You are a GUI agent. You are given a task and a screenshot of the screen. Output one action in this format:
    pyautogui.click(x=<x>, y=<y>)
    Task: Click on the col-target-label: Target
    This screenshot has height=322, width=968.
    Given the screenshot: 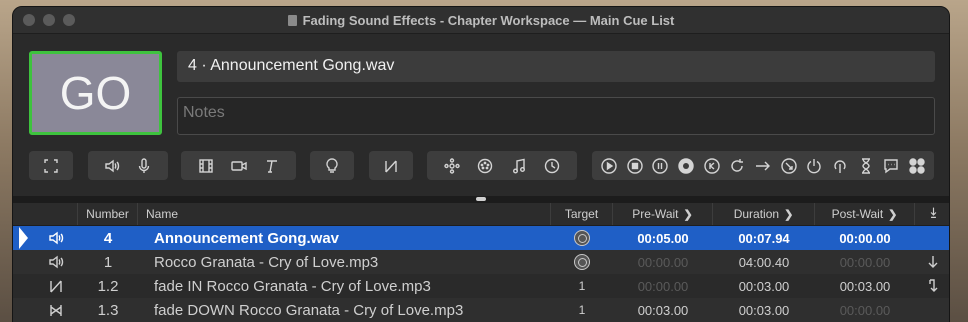 What is the action you would take?
    pyautogui.click(x=581, y=214)
    